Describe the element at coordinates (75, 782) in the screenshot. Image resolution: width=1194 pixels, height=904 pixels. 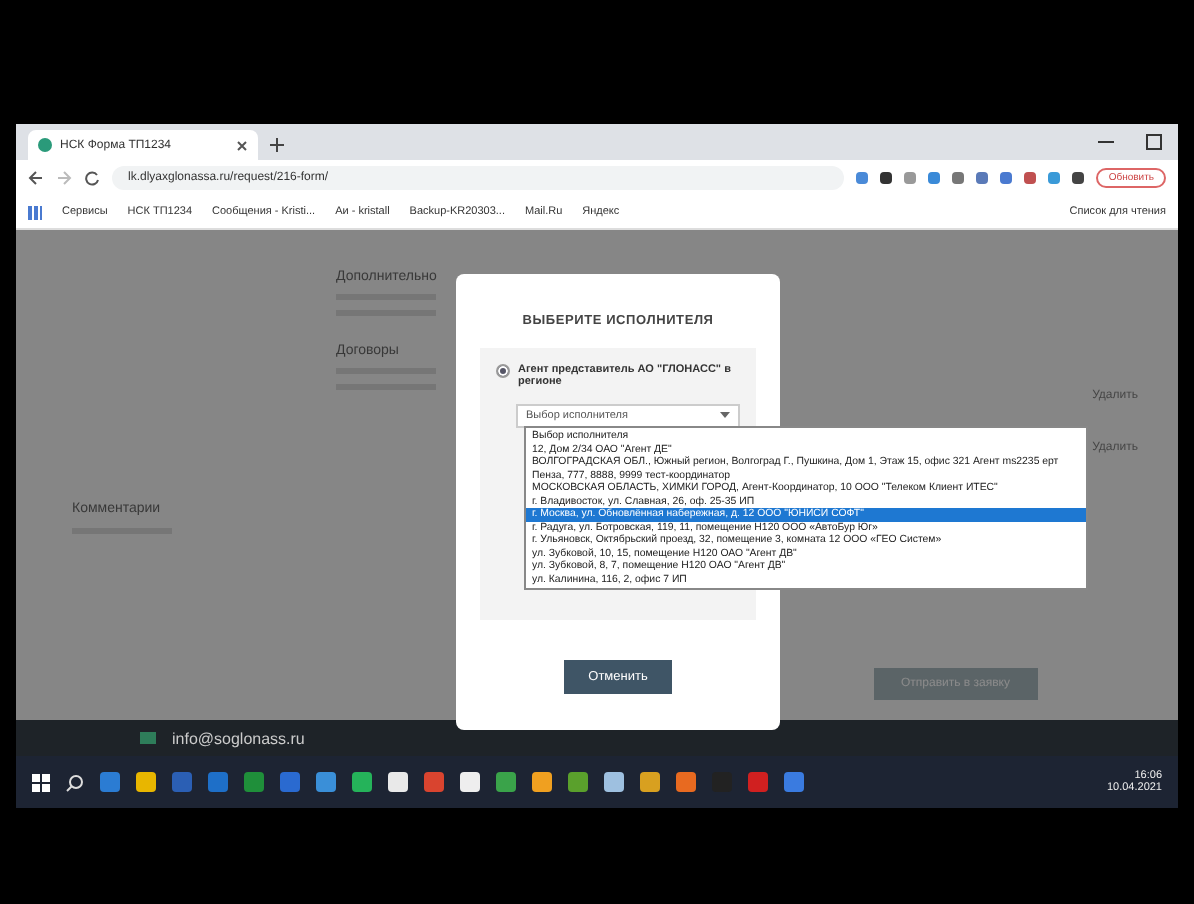
I see `search-icon` at that location.